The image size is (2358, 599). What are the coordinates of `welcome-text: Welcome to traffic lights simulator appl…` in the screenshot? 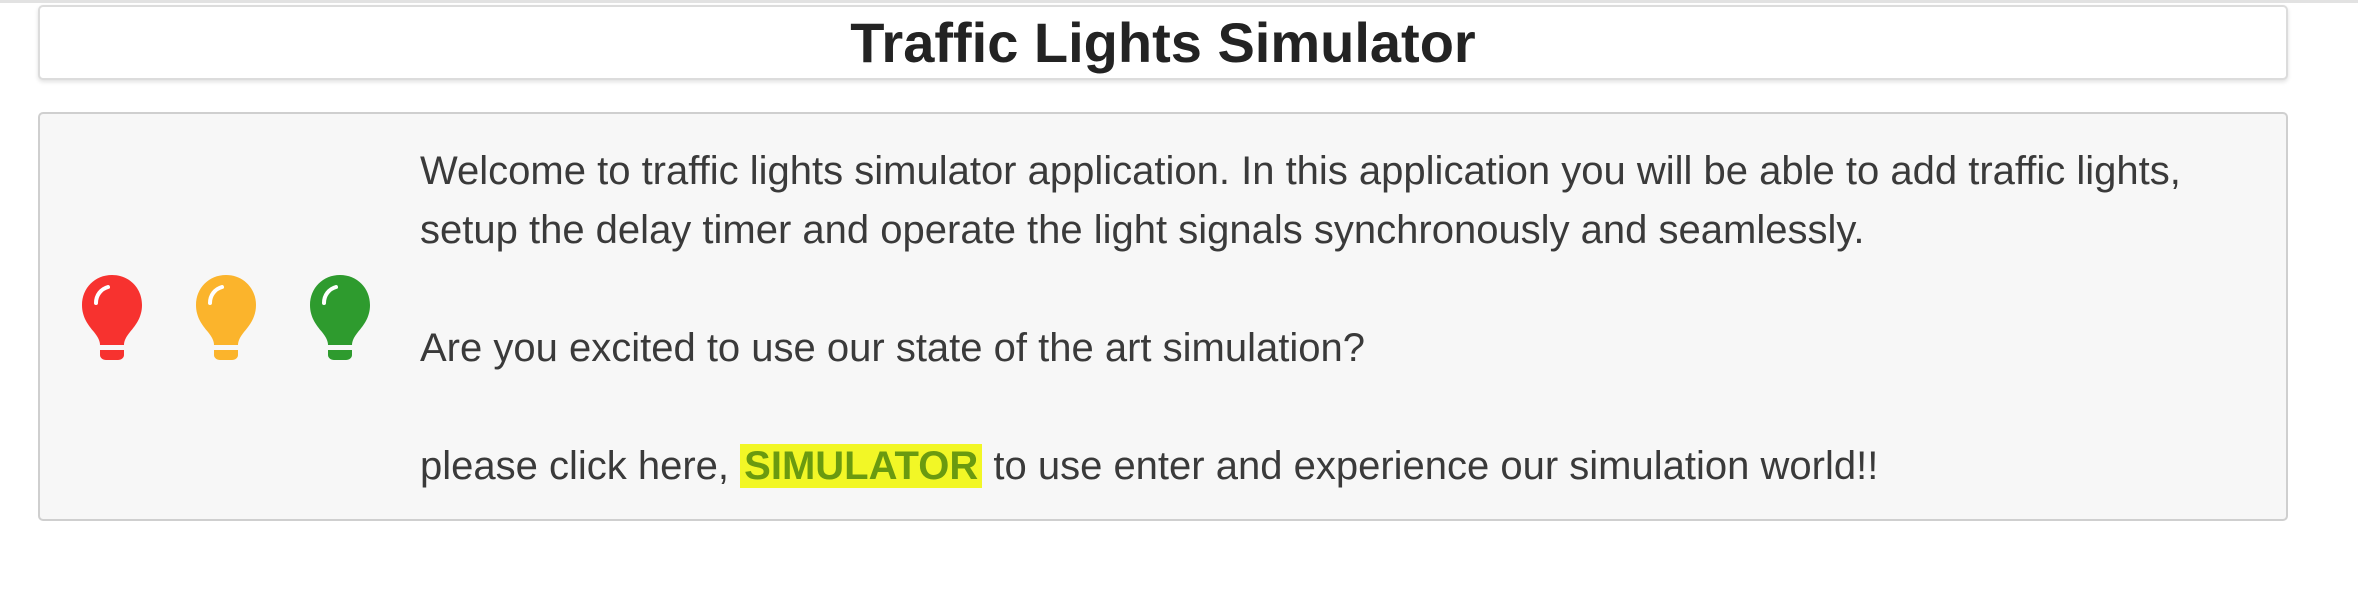 It's located at (1300, 200).